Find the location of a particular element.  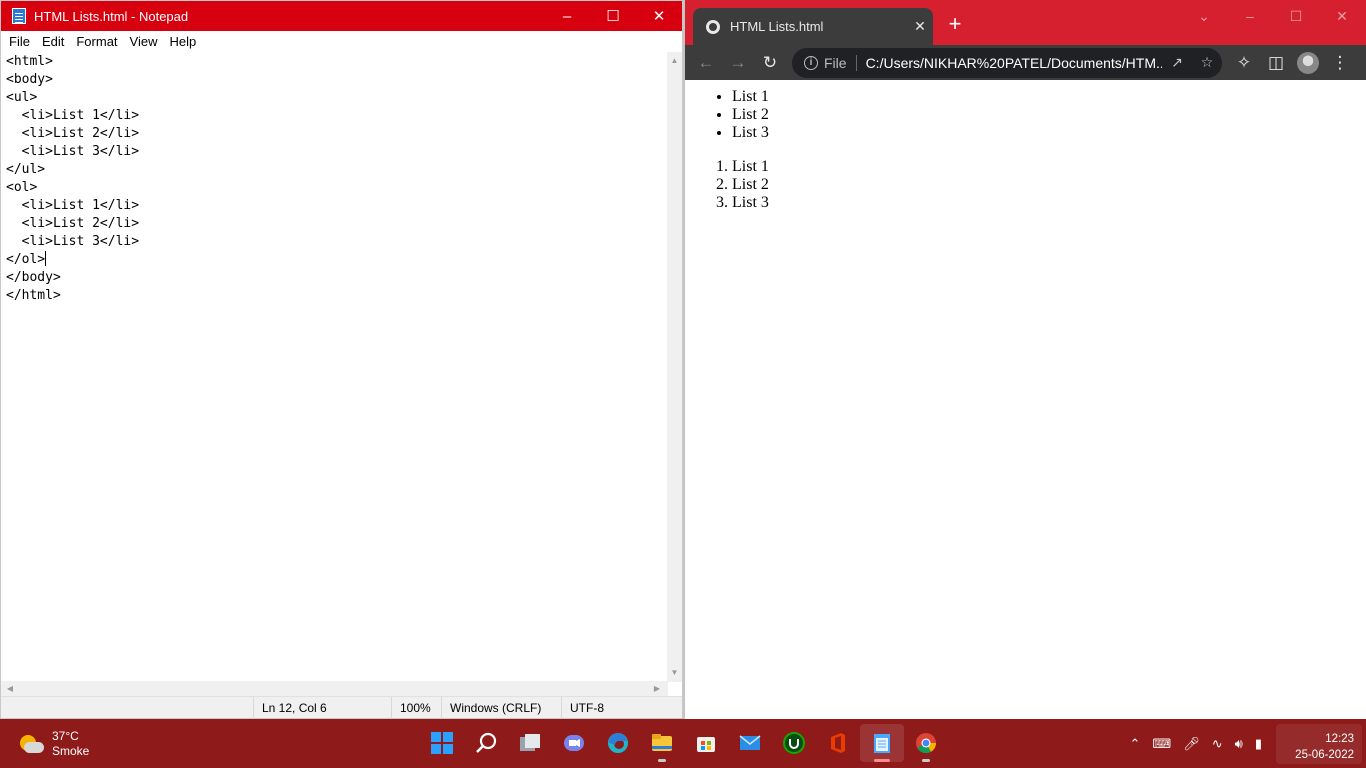

code-line: </html> is located at coordinates (33, 295).